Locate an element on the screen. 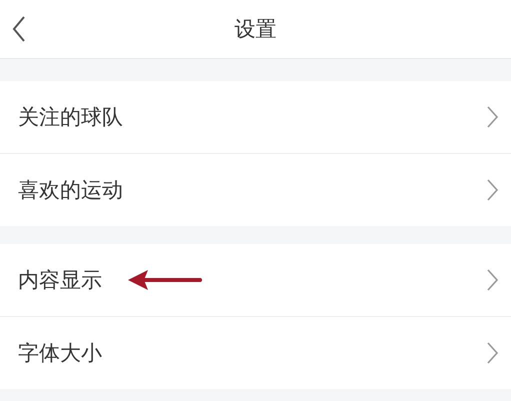  setting-label: 字体大小 is located at coordinates (60, 353).